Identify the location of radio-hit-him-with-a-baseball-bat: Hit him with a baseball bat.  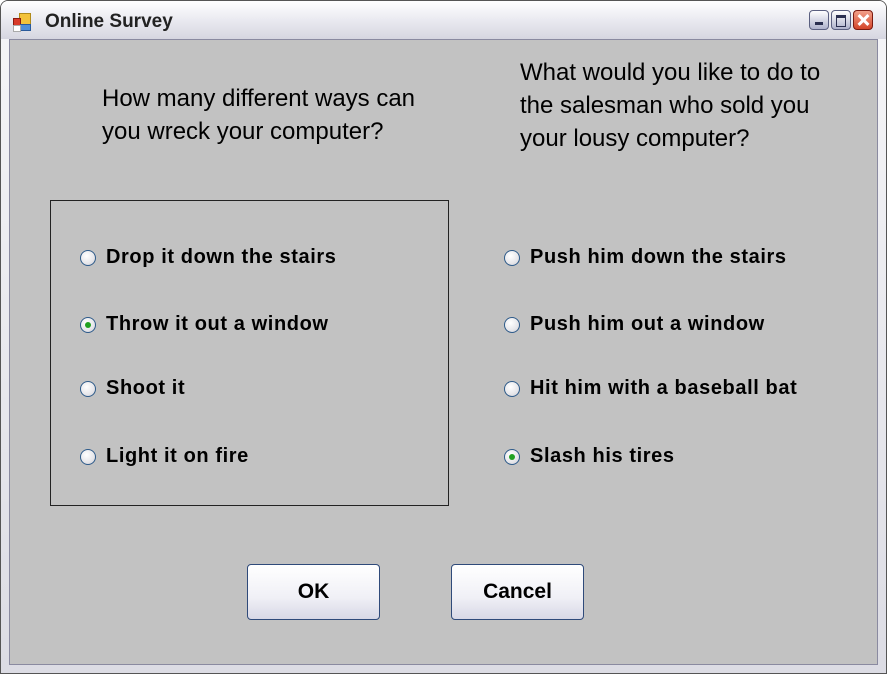
(650, 388).